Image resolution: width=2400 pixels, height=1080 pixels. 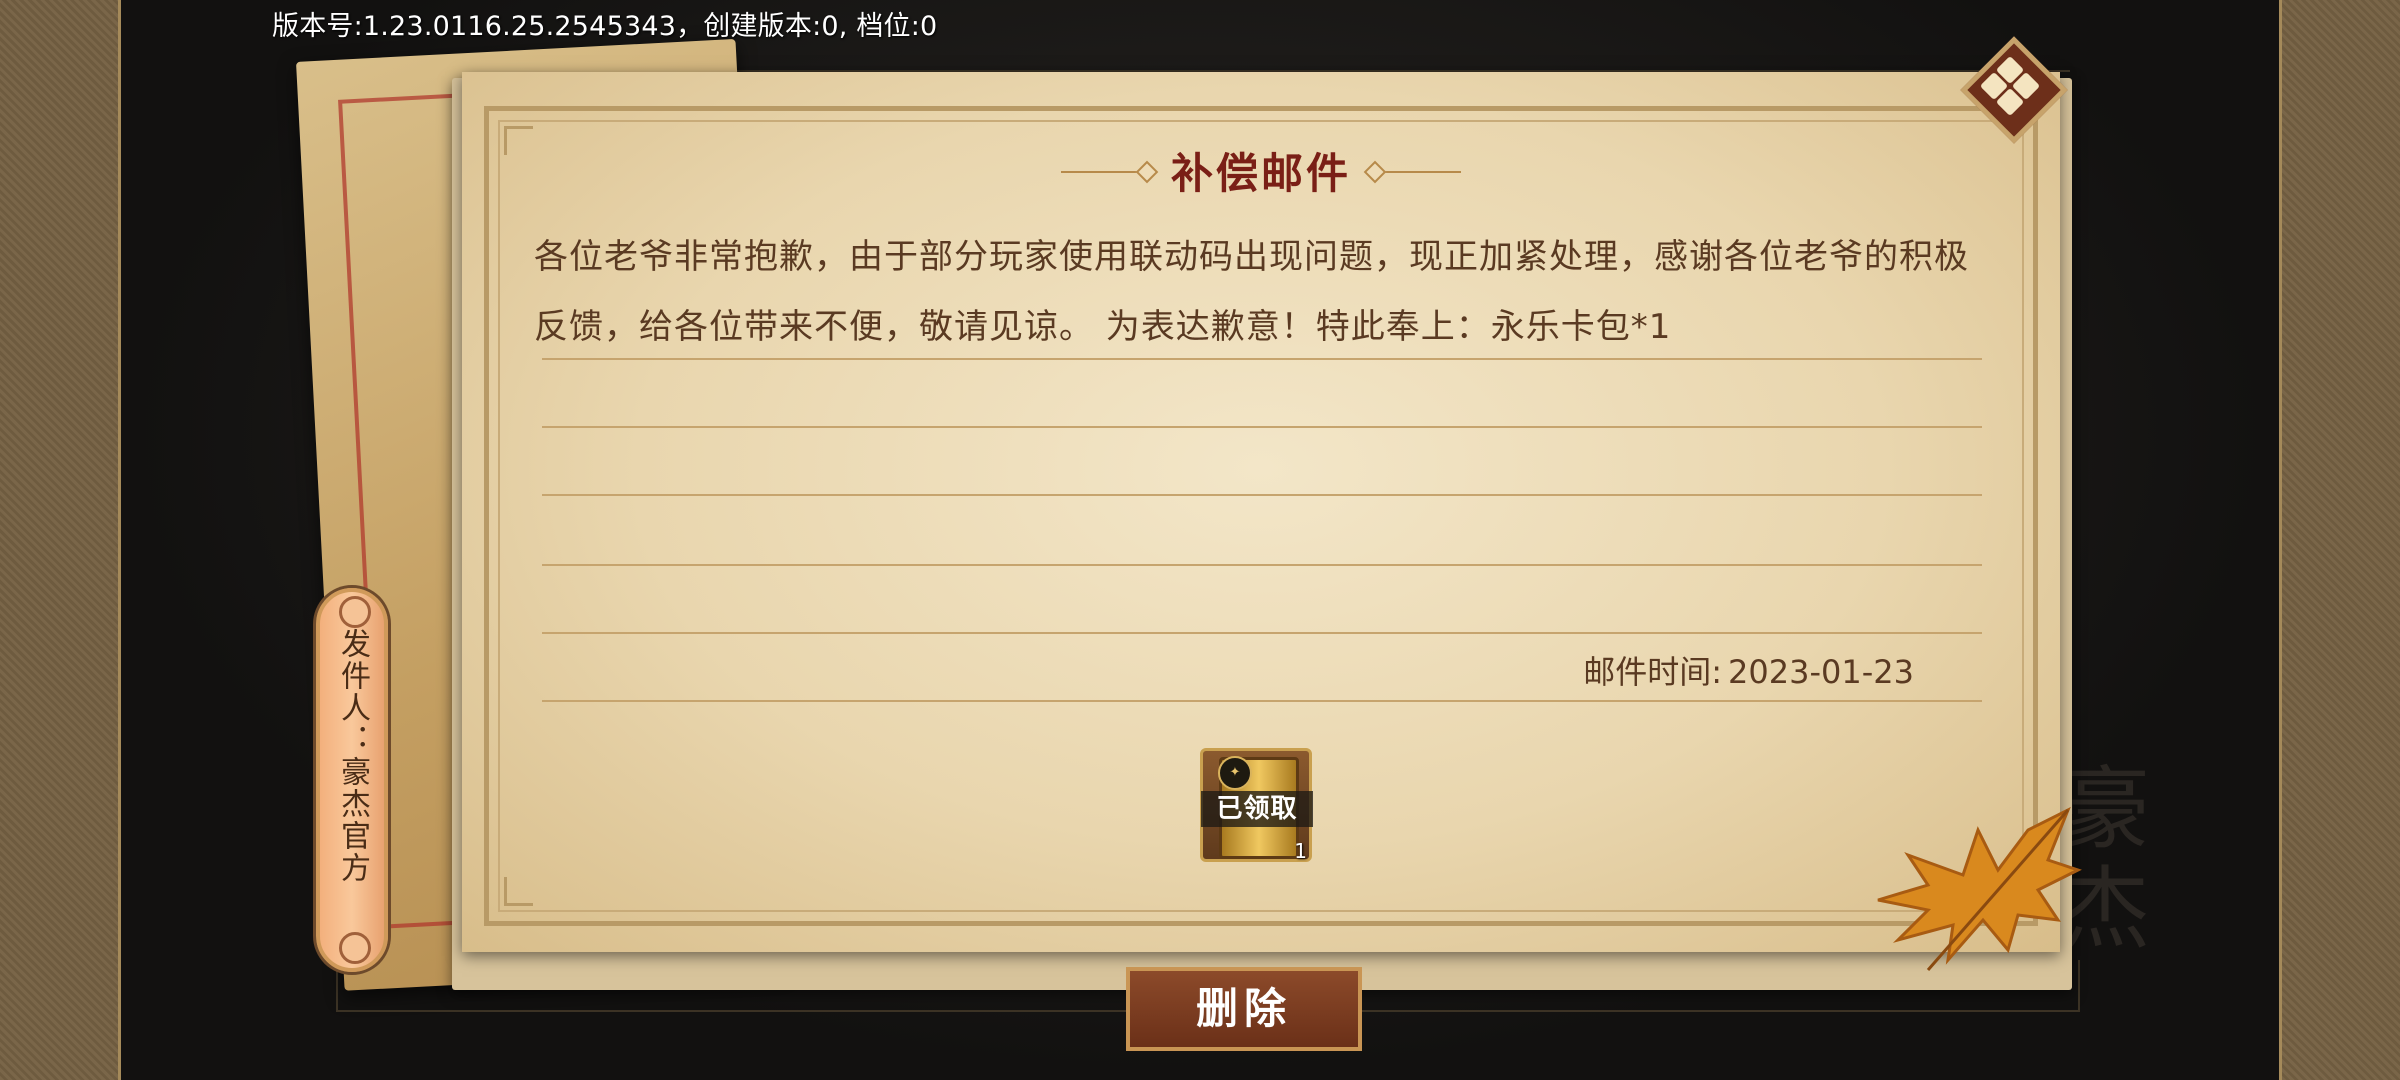 What do you see at coordinates (1416, 171) in the screenshot?
I see `title-ornament-right` at bounding box center [1416, 171].